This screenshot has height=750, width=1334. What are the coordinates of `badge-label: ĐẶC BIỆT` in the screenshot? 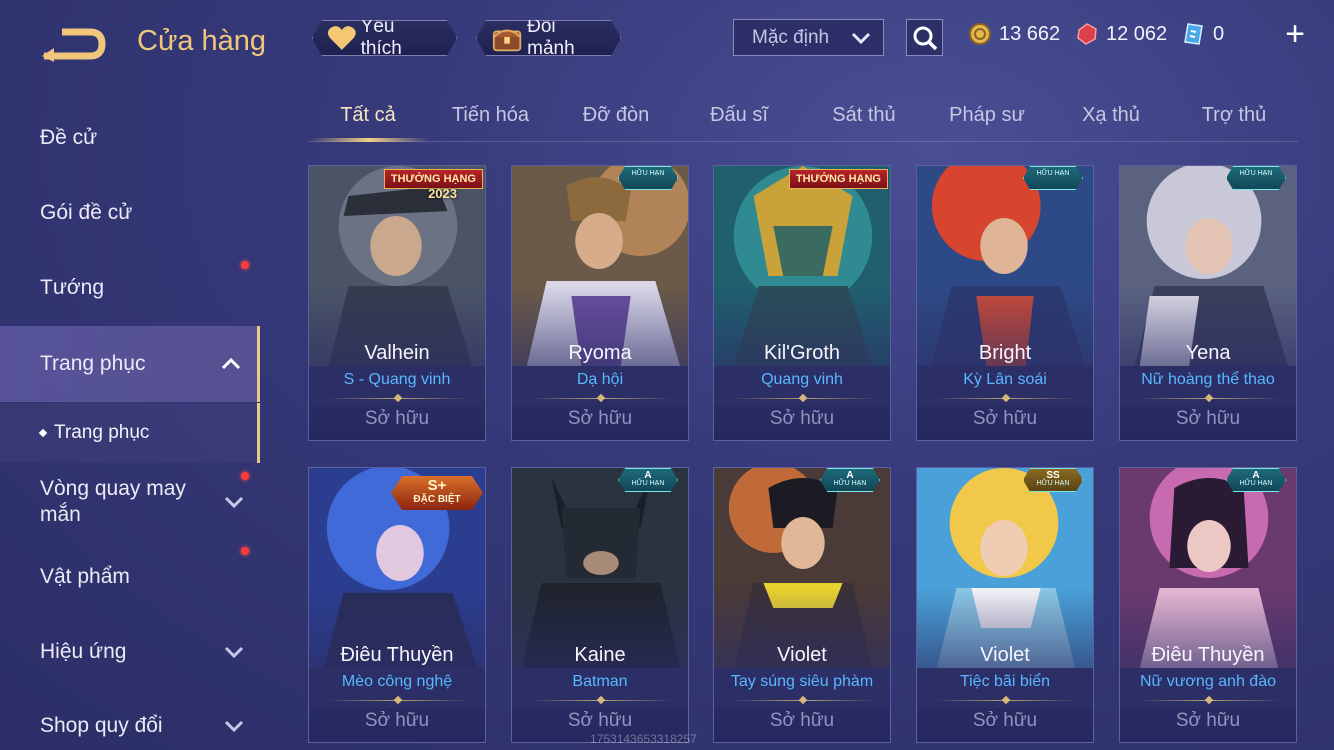 It's located at (437, 499).